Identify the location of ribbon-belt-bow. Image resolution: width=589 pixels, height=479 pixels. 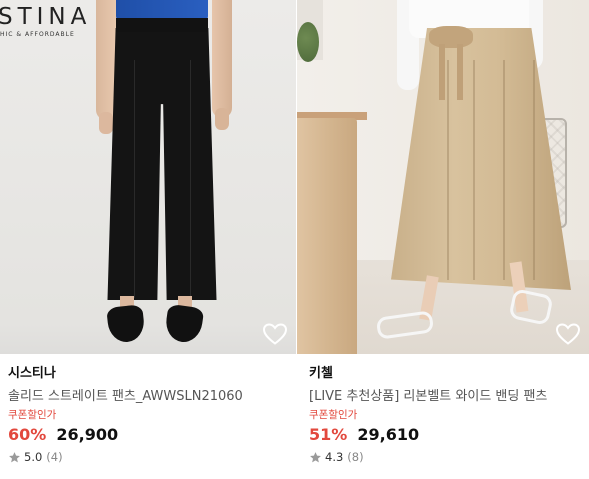
(451, 37).